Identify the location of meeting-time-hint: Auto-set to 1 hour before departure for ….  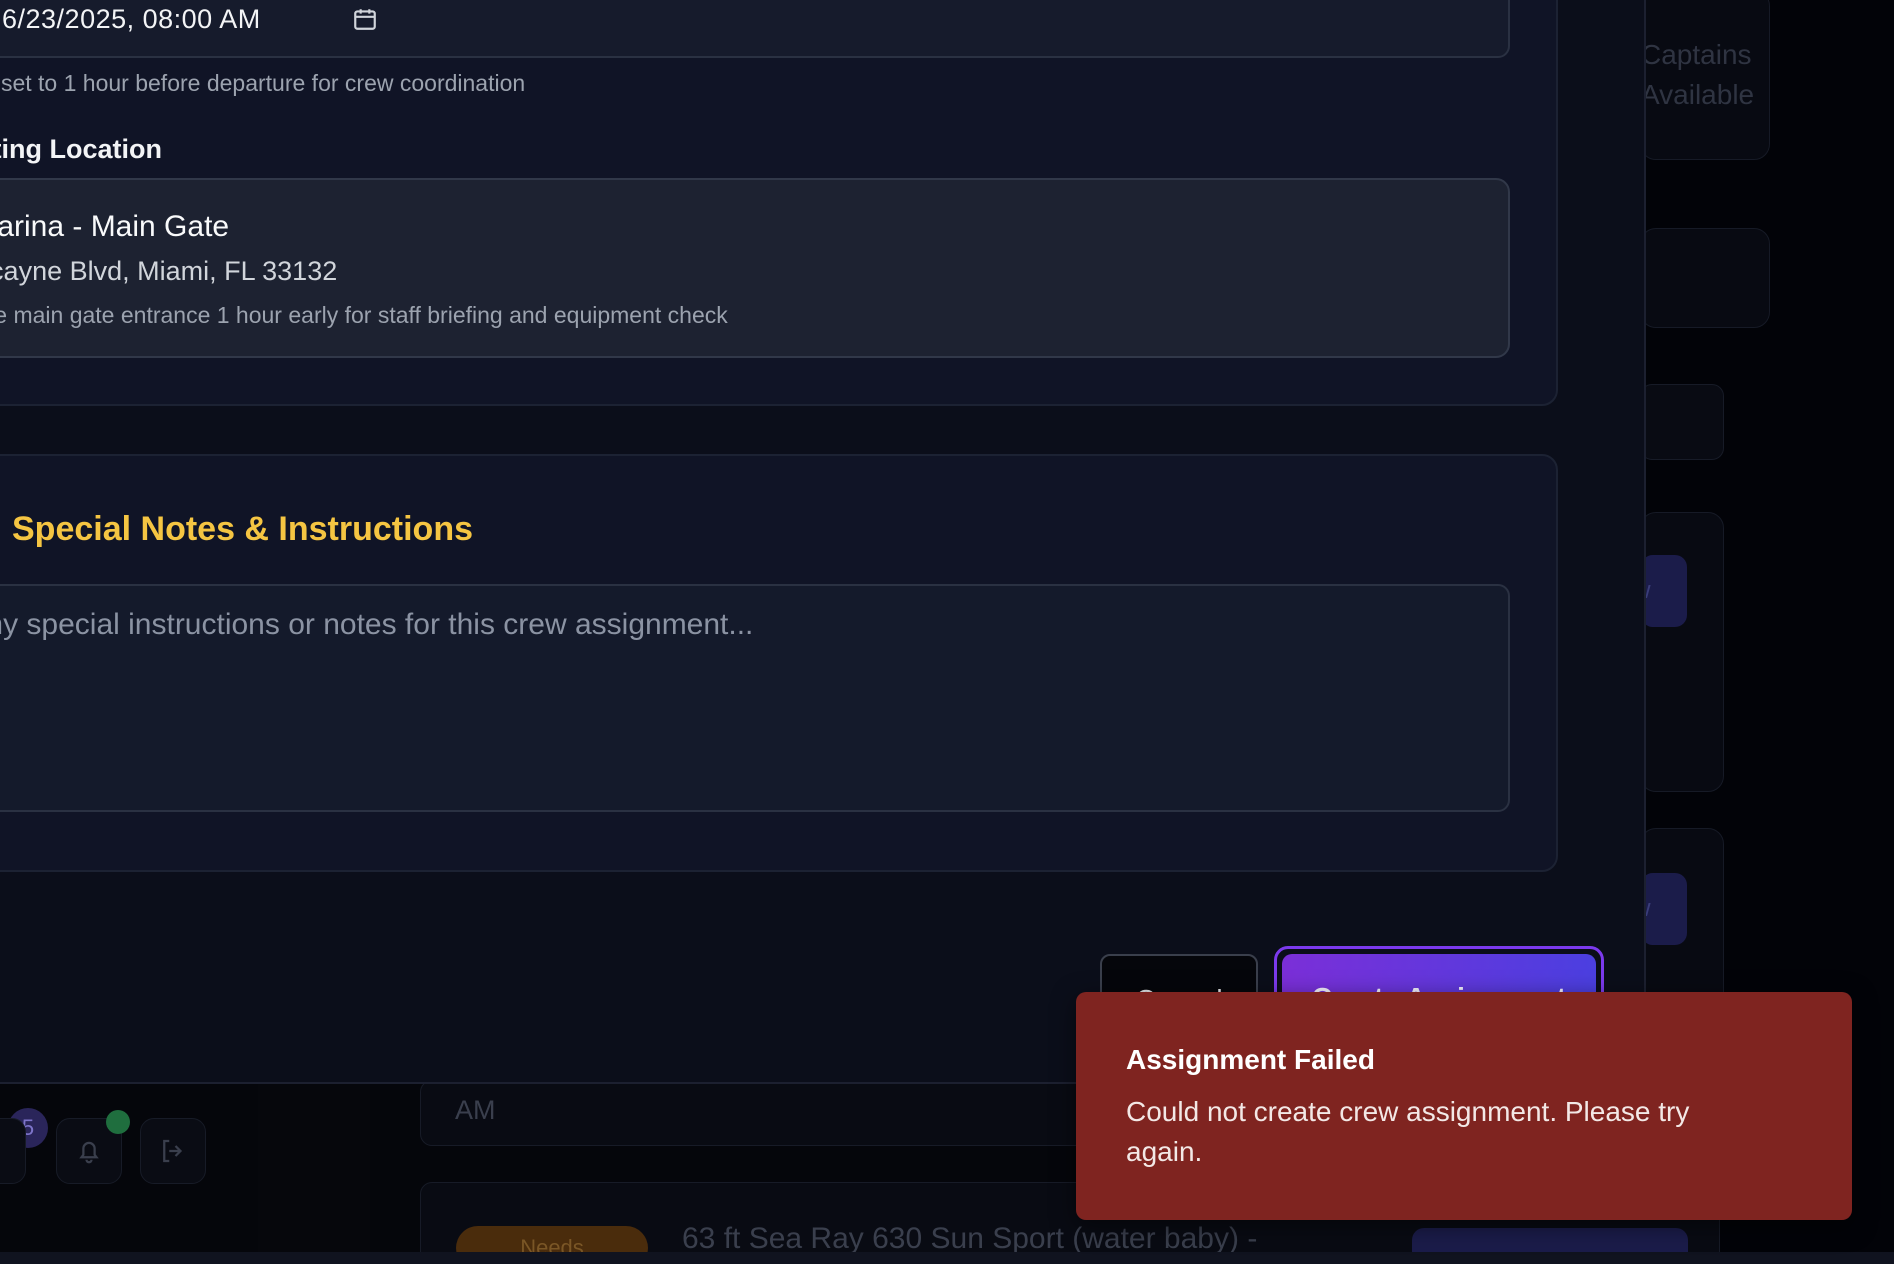
(263, 83).